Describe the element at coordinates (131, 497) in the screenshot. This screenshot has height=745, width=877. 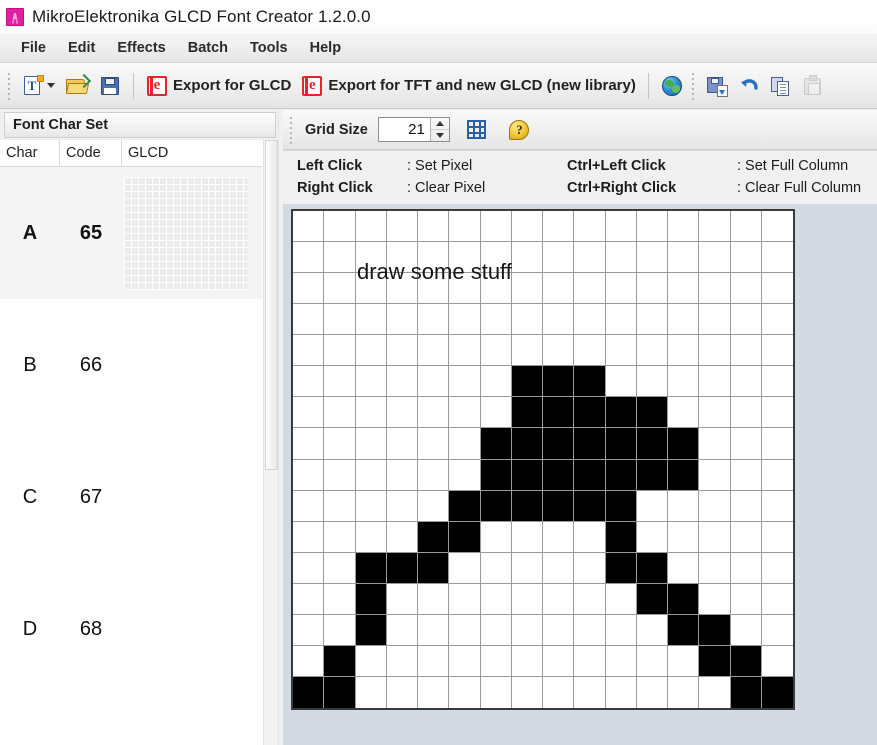
I see `table-row: C 67` at that location.